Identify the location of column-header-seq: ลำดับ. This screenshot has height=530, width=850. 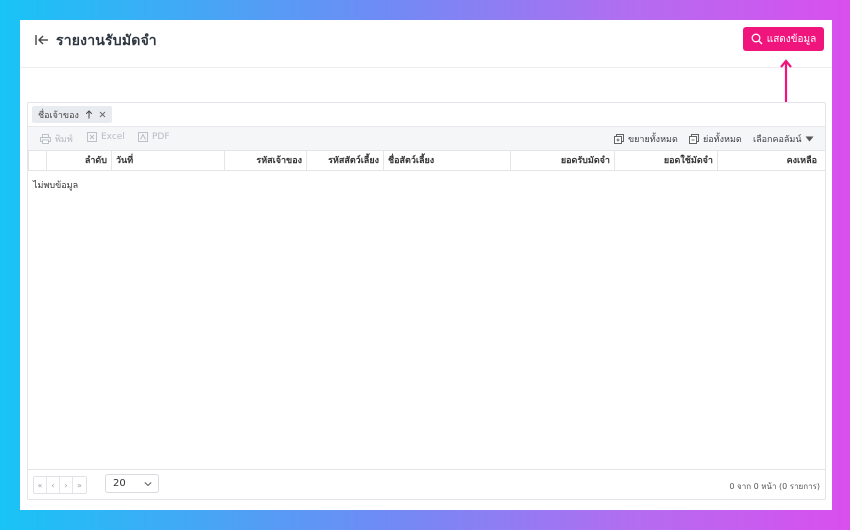
(78, 161).